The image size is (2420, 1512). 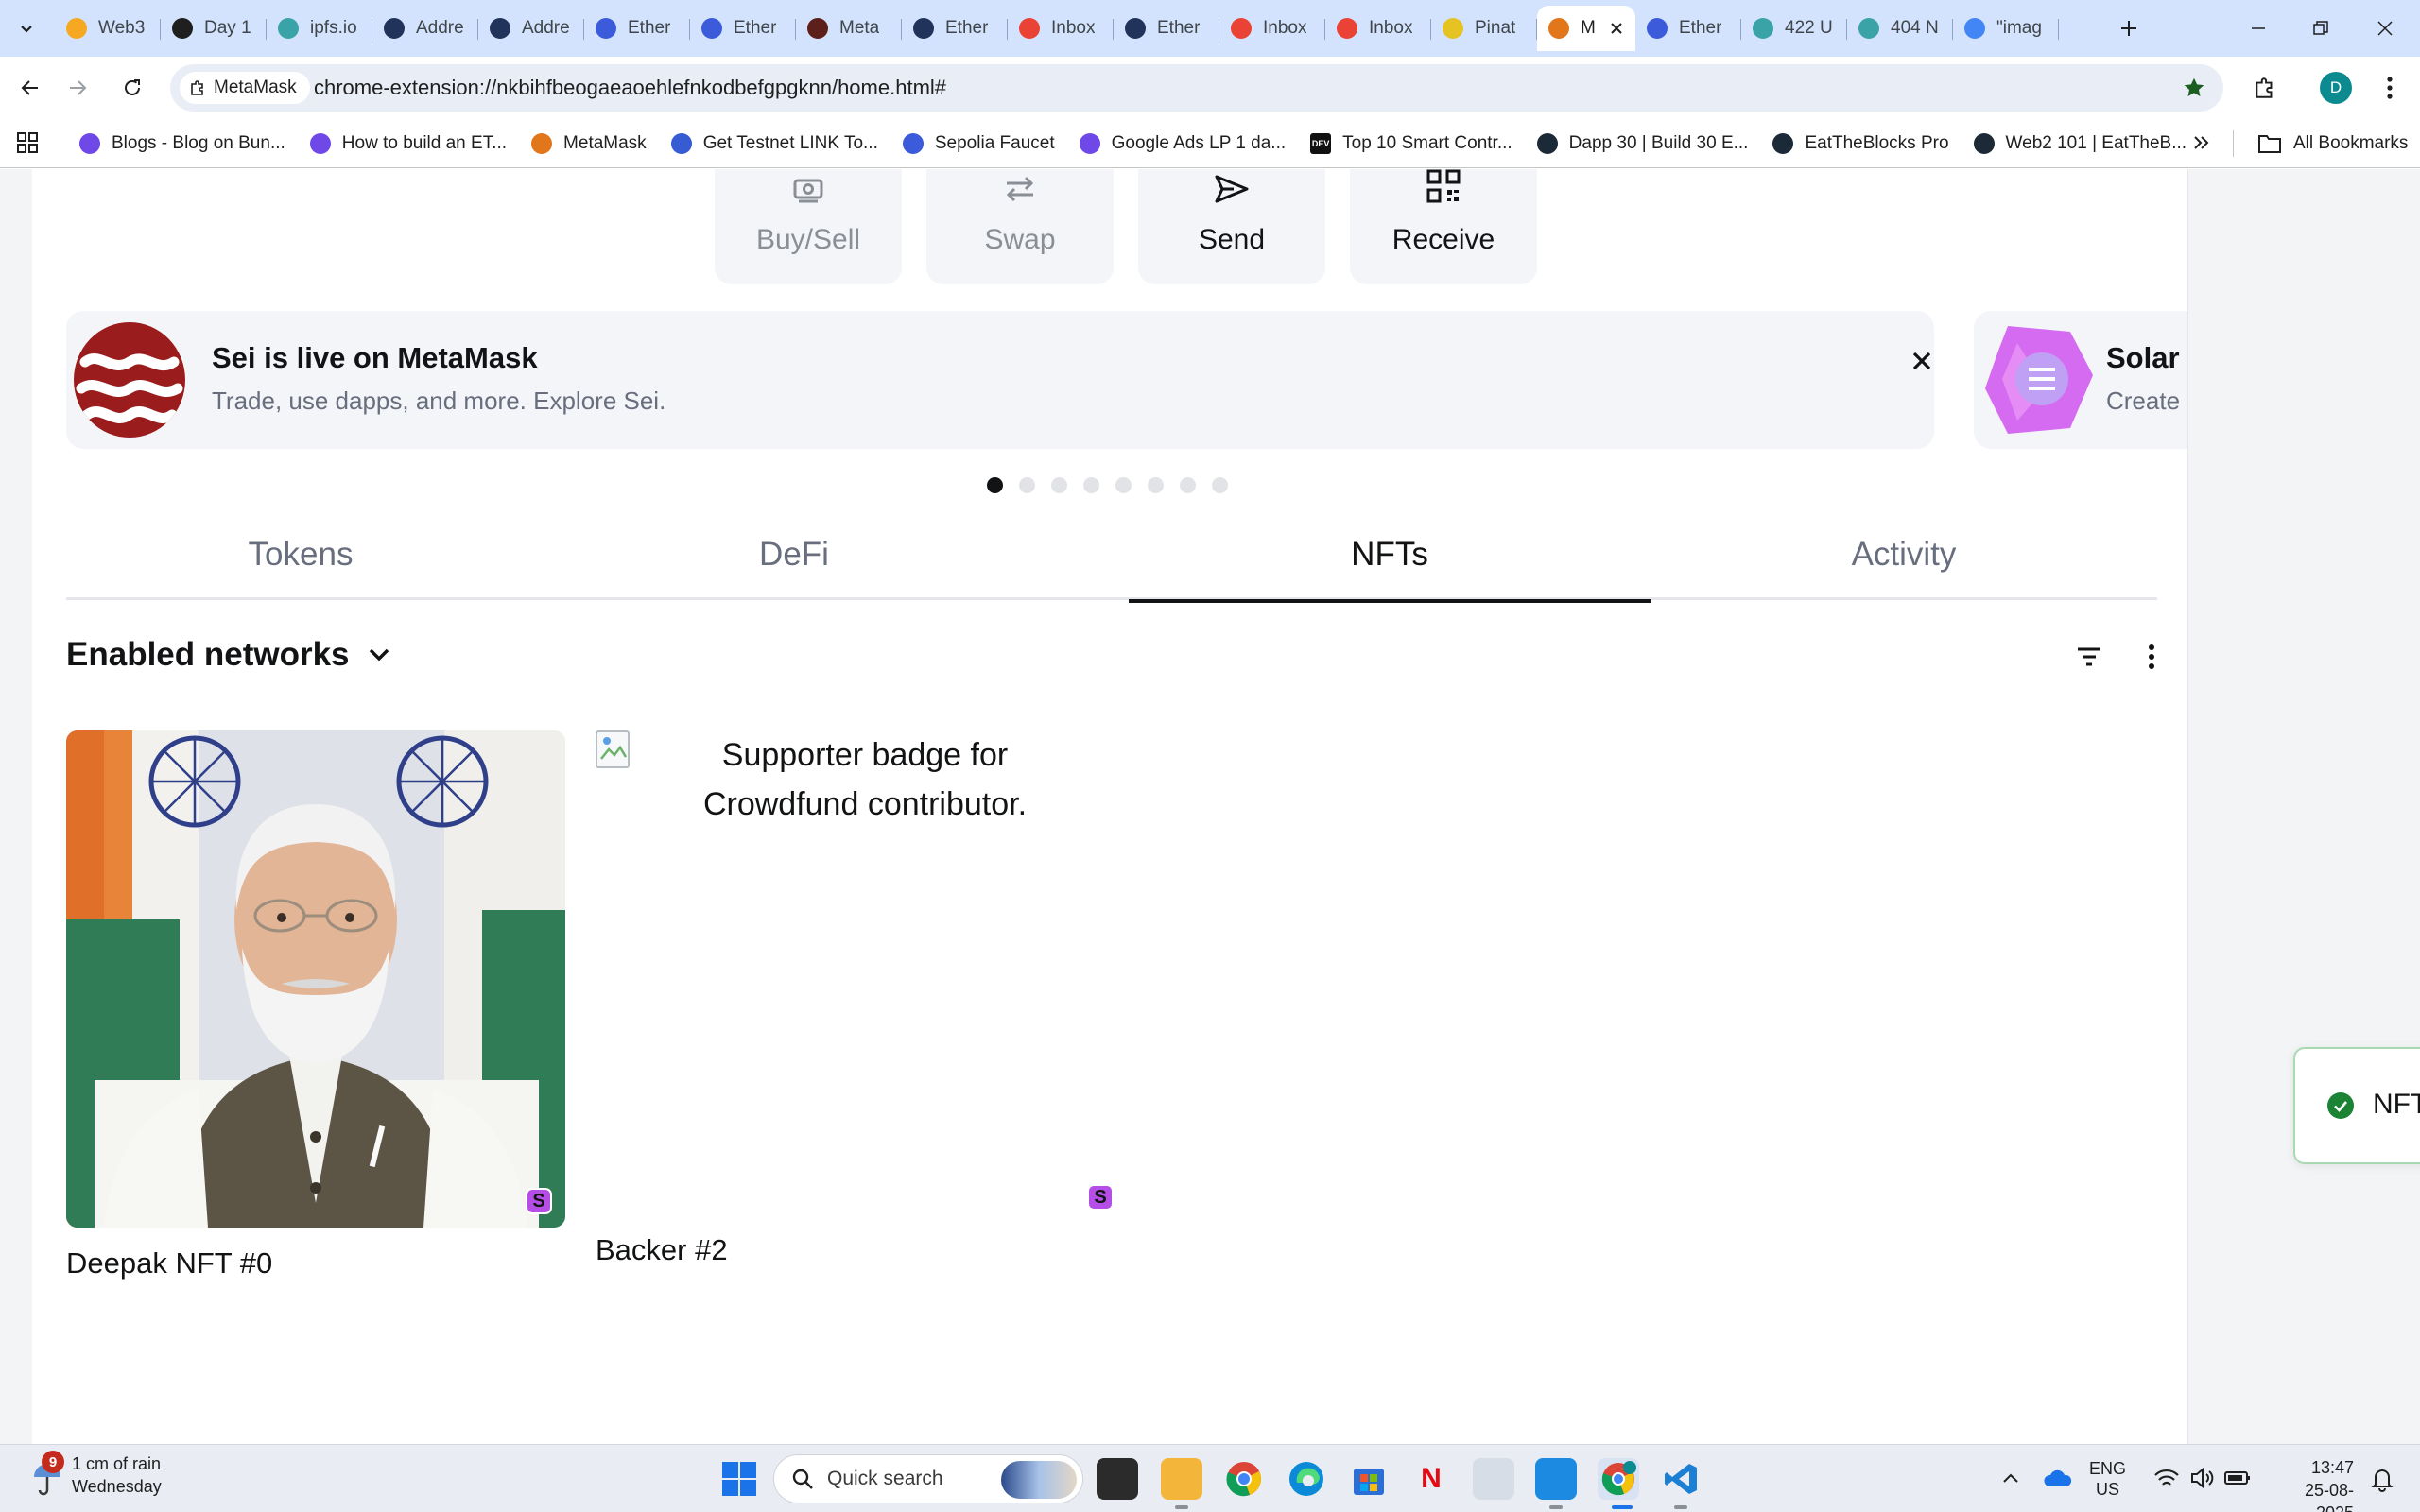 I want to click on netflix-icon: N, so click(x=1431, y=1479).